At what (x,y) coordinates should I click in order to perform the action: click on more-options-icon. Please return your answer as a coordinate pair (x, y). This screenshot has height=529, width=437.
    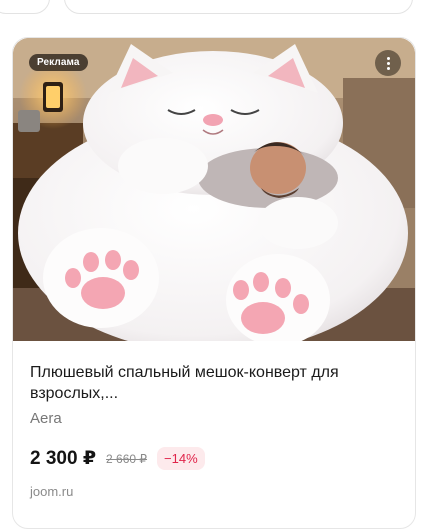
    Looking at the image, I should click on (388, 63).